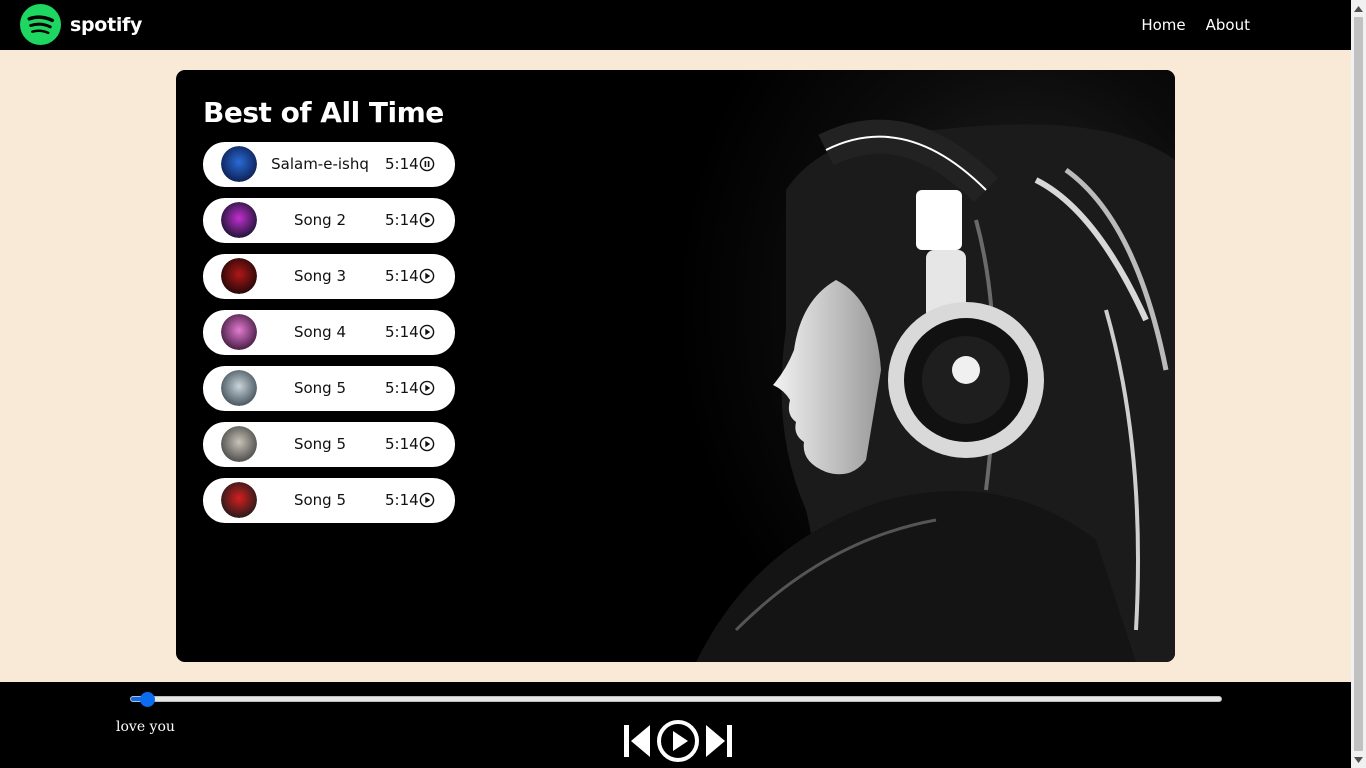 The width and height of the screenshot is (1366, 768). Describe the element at coordinates (1358, 759) in the screenshot. I see `scroll-down-icon` at that location.